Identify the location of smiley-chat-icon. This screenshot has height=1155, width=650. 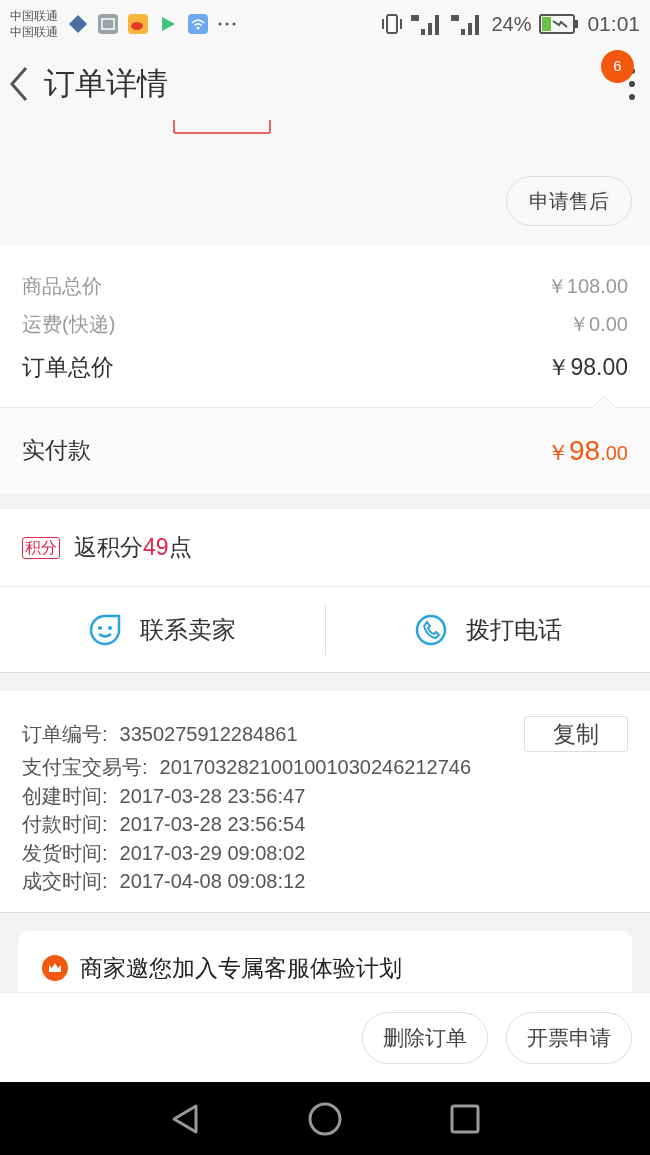
(105, 629).